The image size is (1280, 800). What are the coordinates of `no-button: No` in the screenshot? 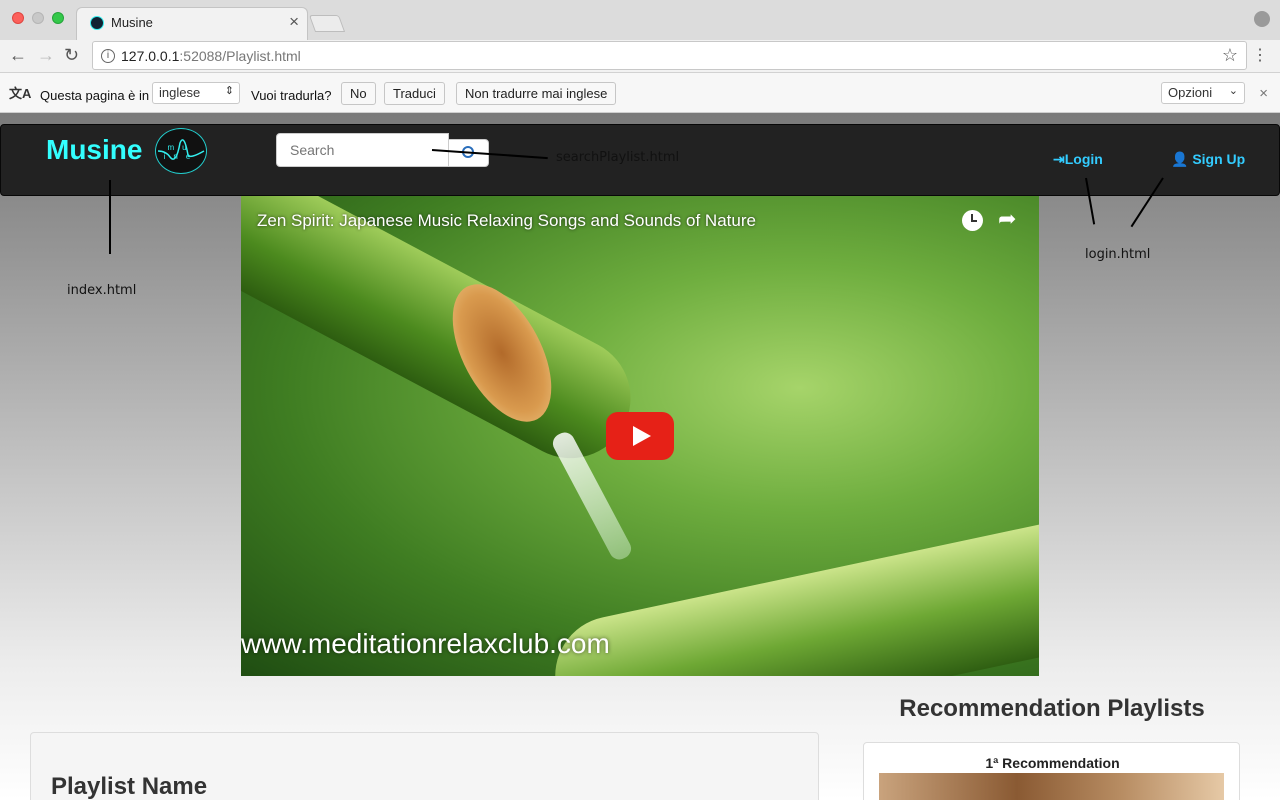 It's located at (358, 93).